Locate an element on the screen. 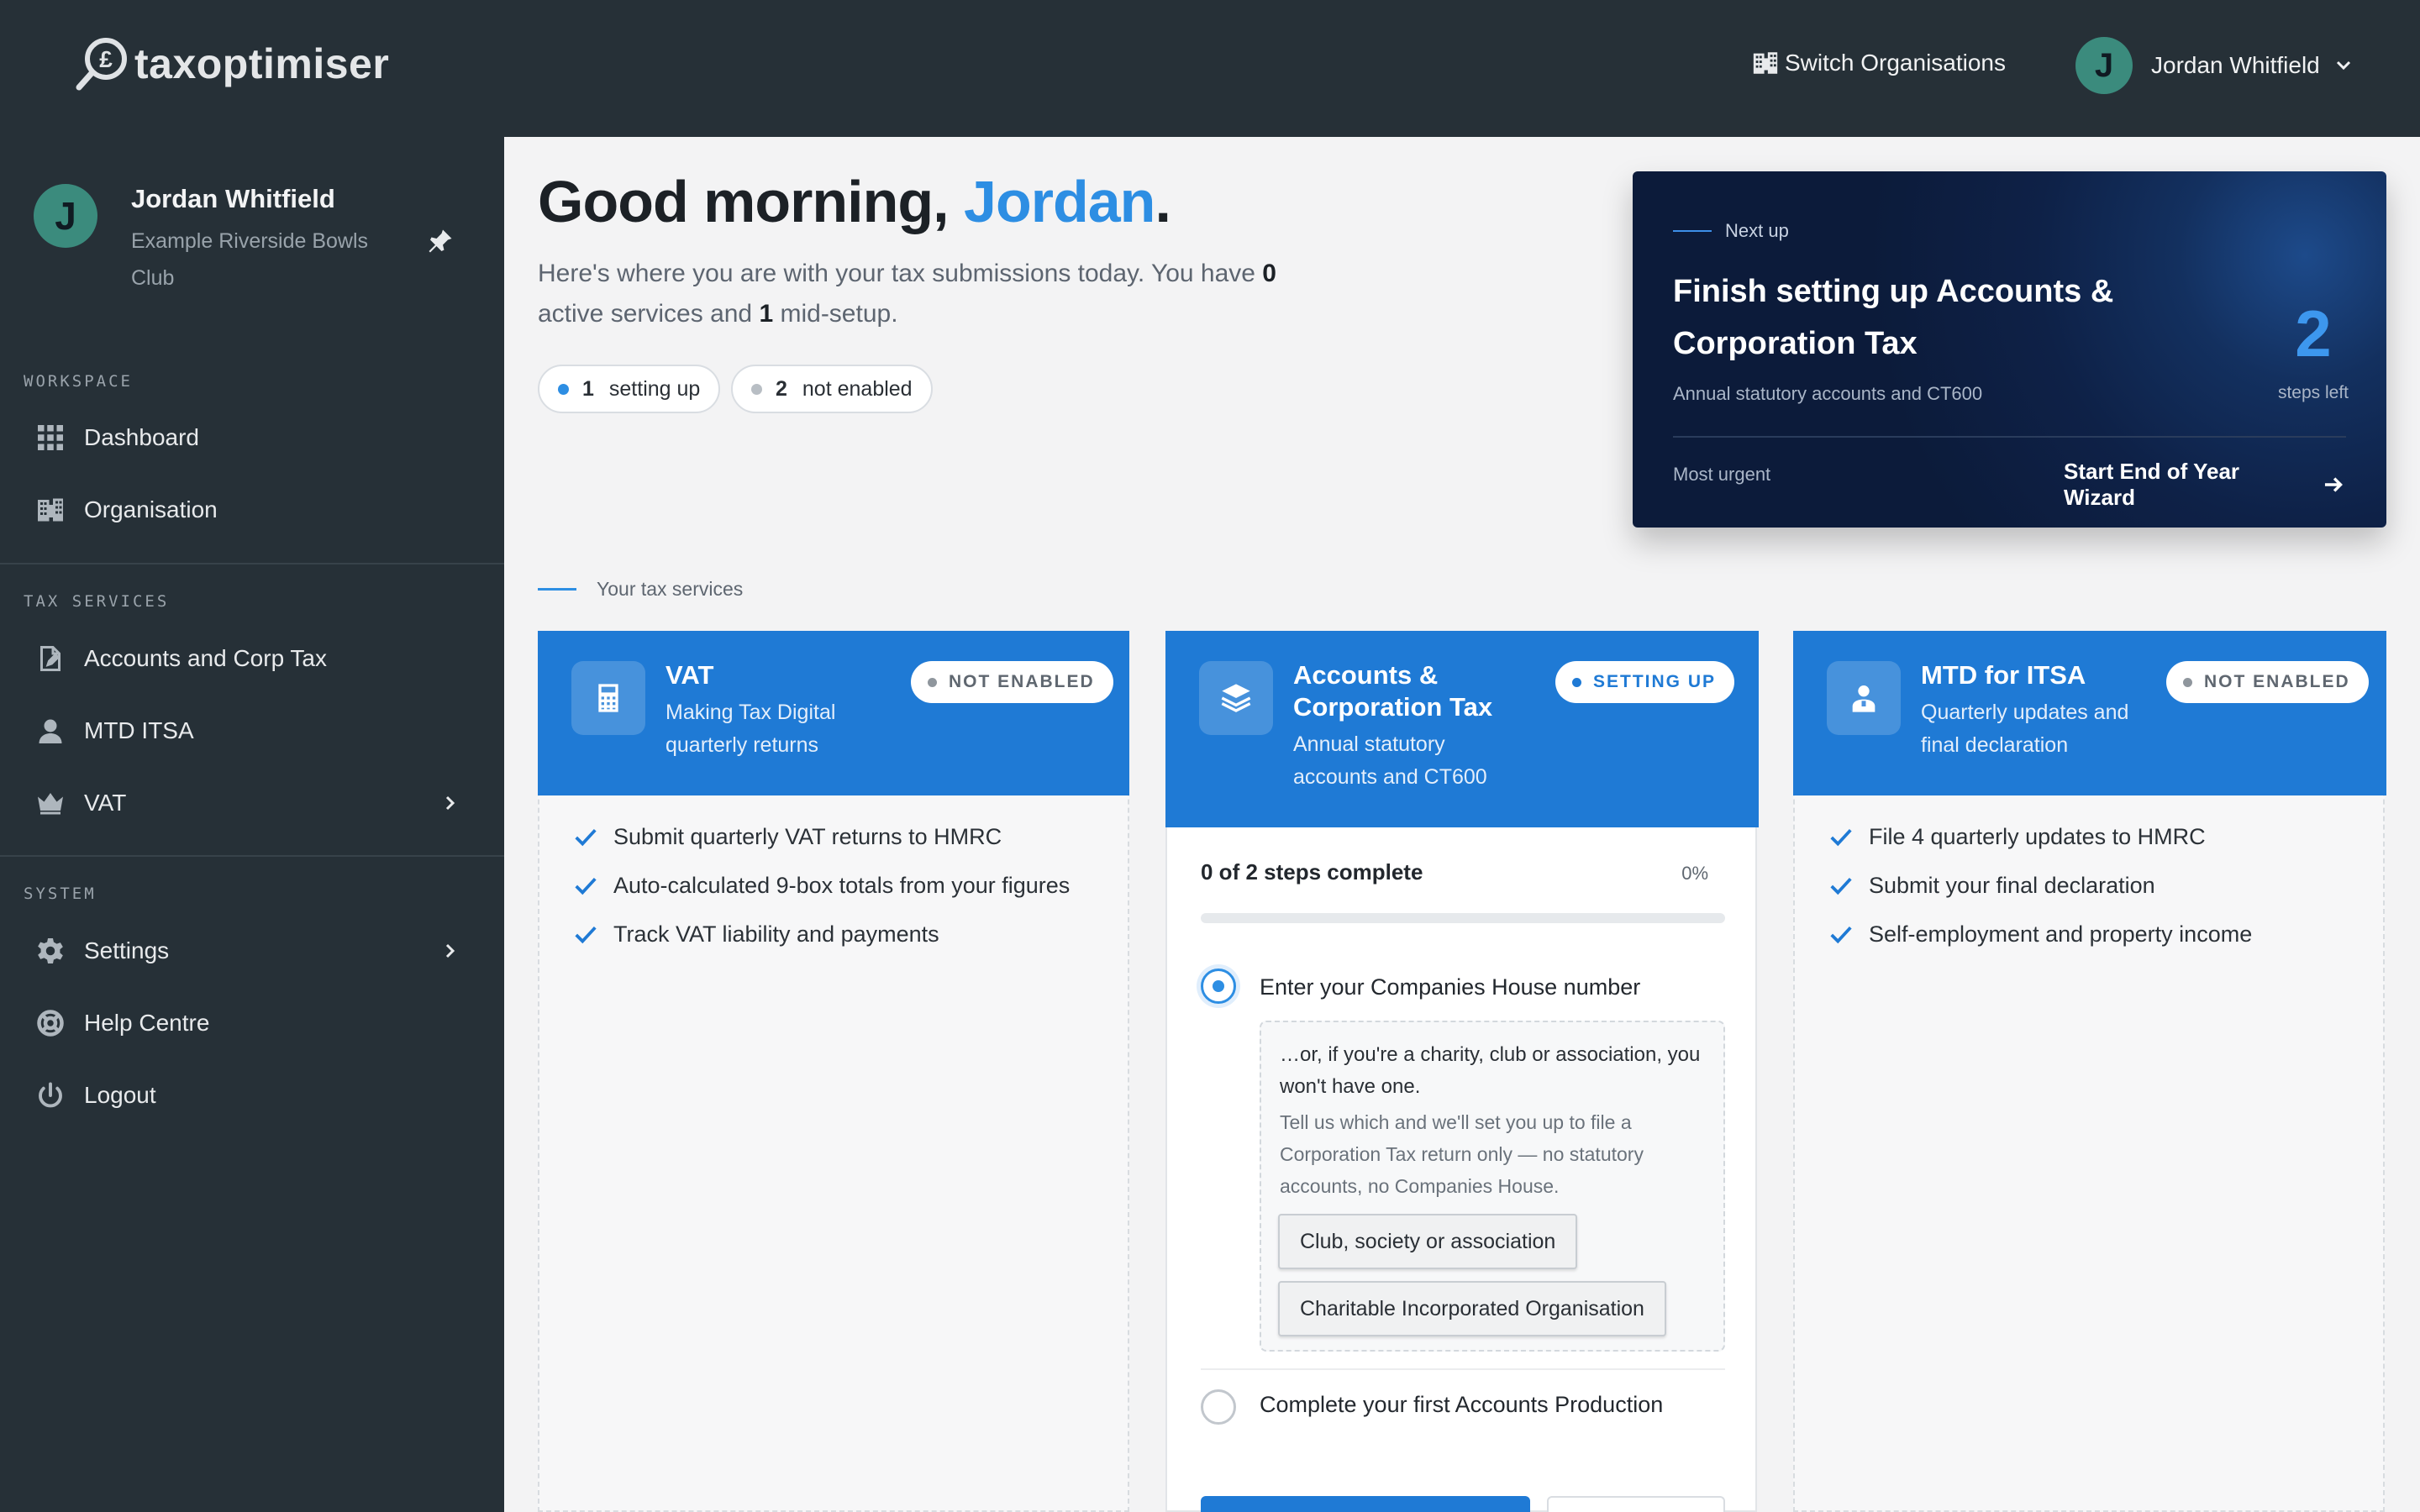  chip-count: 1 is located at coordinates (588, 388).